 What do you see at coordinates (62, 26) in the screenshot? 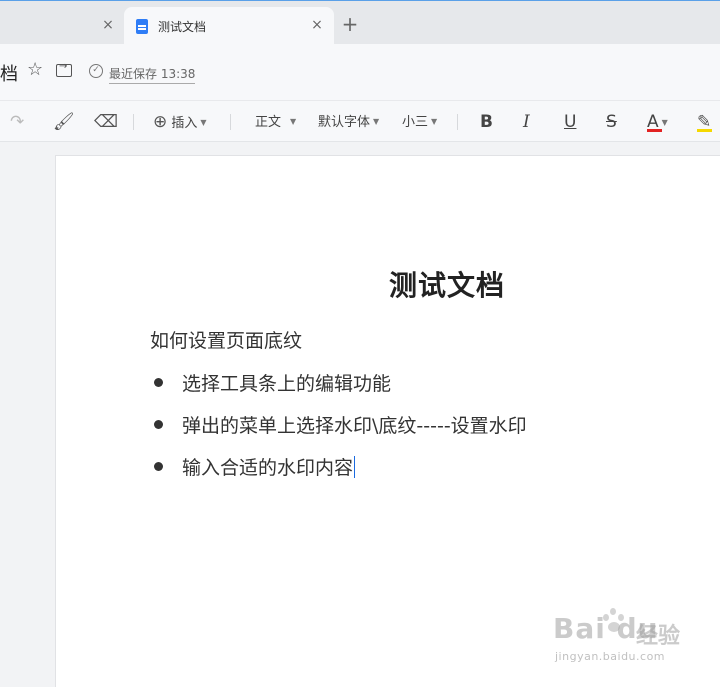
I see `tab-previous: ×` at bounding box center [62, 26].